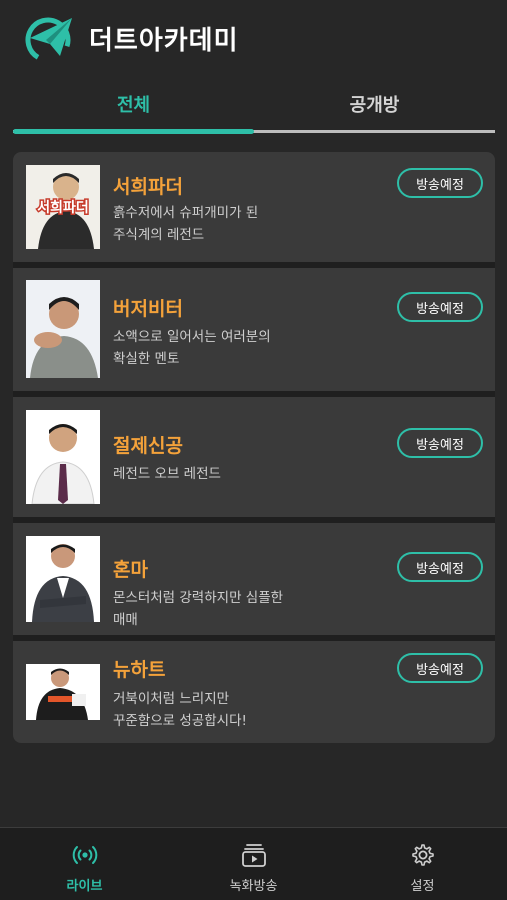  I want to click on paper-plane-logo-icon, so click(48, 40).